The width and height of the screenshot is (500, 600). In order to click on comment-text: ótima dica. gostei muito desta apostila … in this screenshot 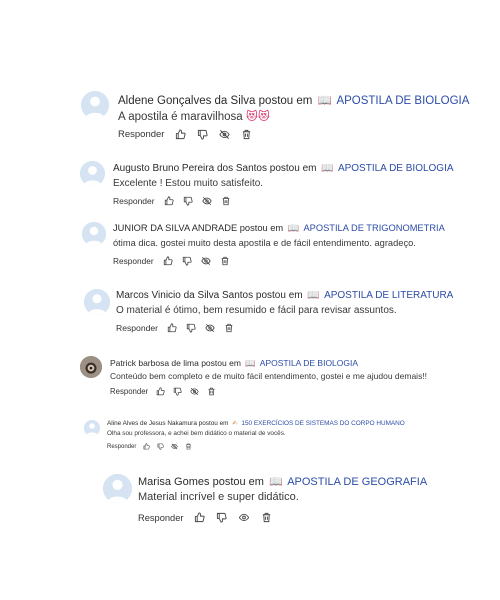, I will do `click(264, 243)`.